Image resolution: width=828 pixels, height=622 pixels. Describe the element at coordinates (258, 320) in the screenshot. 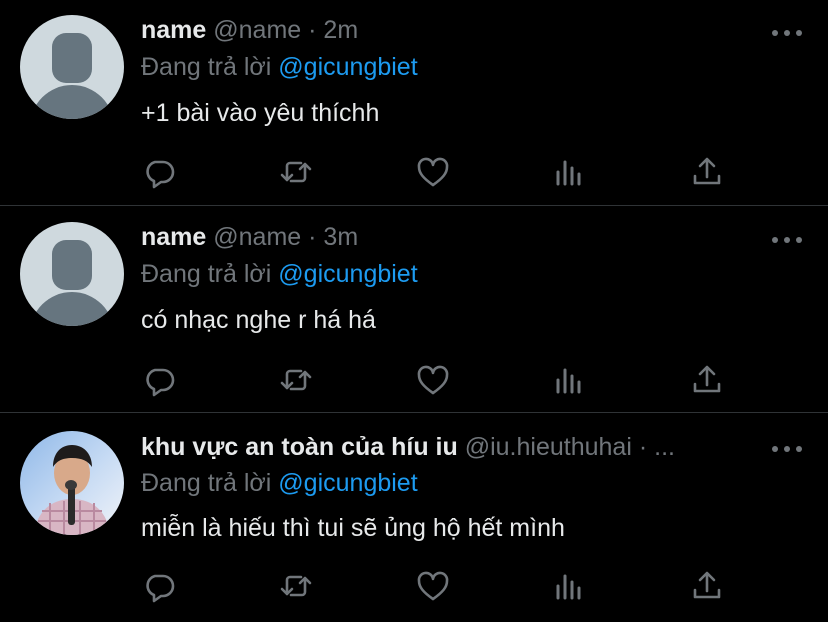

I see `tweet-text: có nhạc nghe r há há` at that location.